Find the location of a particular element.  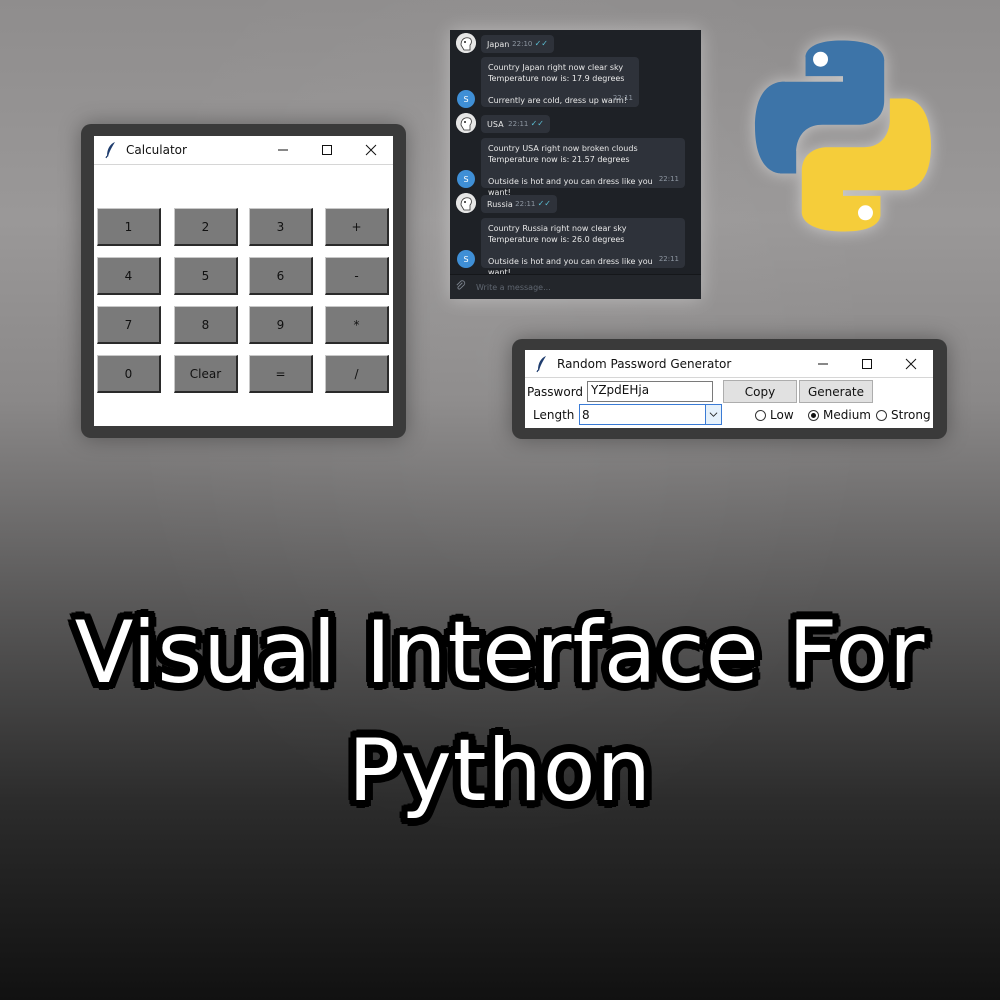

calc-button-2: 2 is located at coordinates (206, 227).